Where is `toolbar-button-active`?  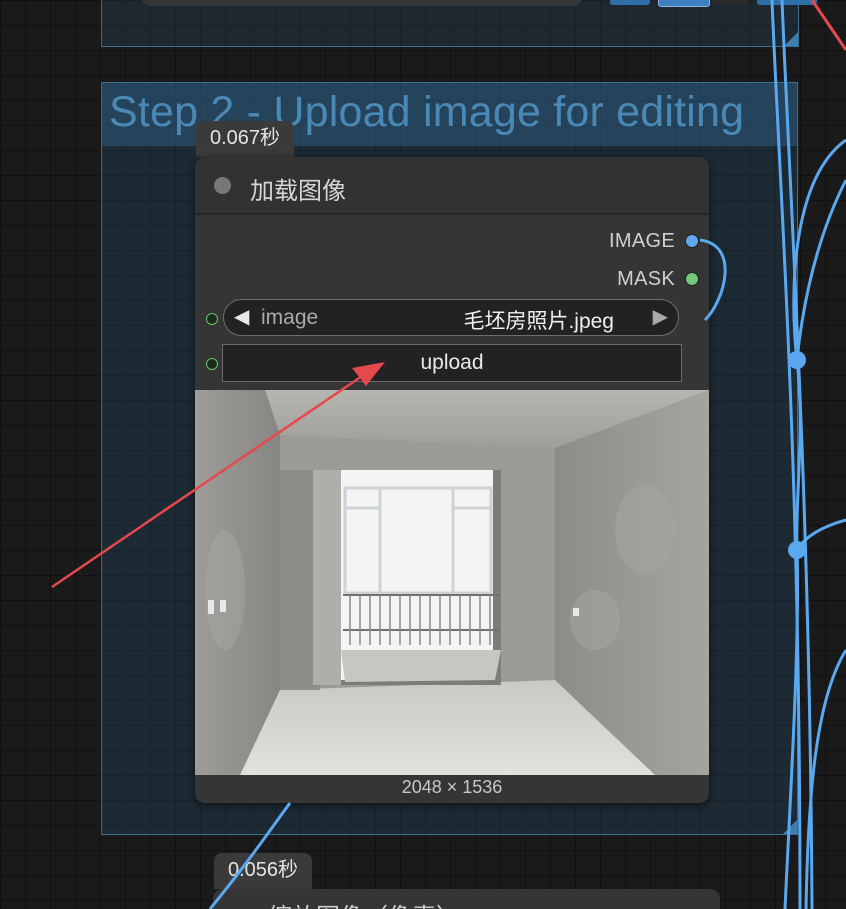
toolbar-button-active is located at coordinates (684, 3).